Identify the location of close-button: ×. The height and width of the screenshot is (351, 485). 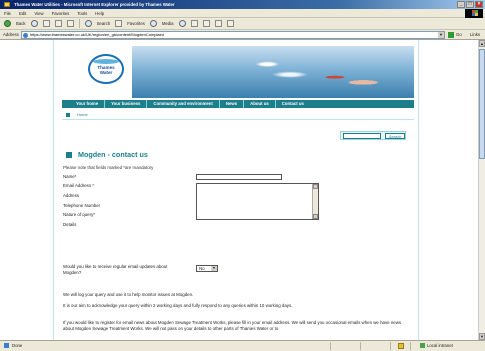
(479, 4).